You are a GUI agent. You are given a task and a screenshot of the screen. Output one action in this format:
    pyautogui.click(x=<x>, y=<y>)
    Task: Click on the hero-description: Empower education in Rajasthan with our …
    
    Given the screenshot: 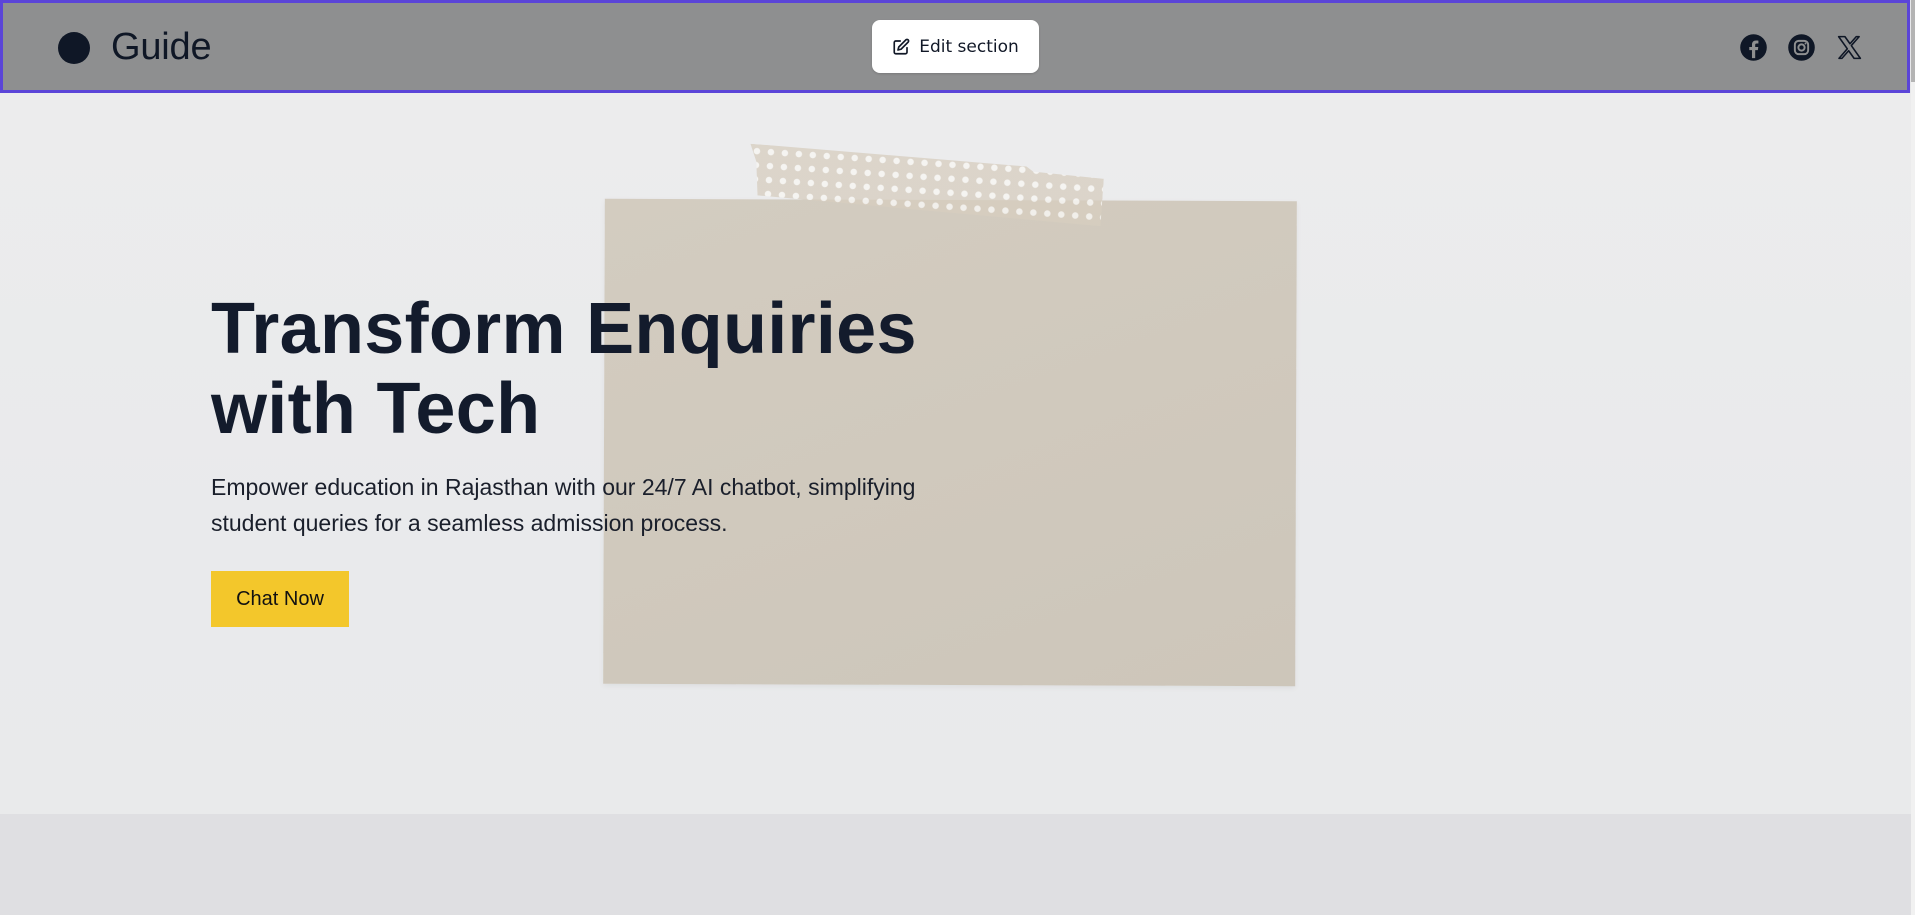 What is the action you would take?
    pyautogui.click(x=601, y=505)
    